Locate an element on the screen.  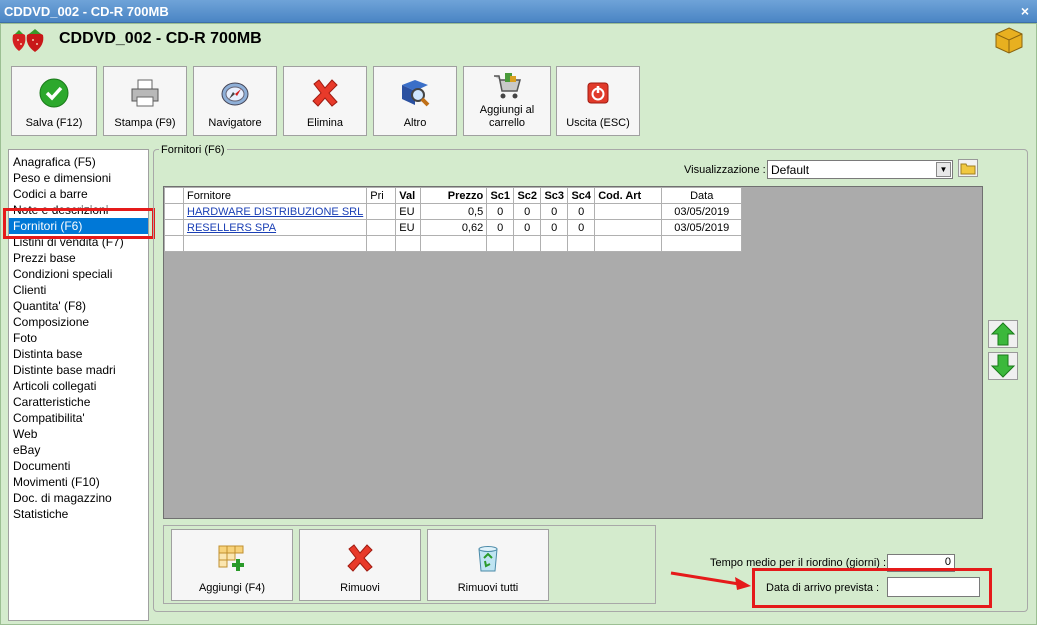
view-select: Default ▼ is located at coordinates (860, 169).